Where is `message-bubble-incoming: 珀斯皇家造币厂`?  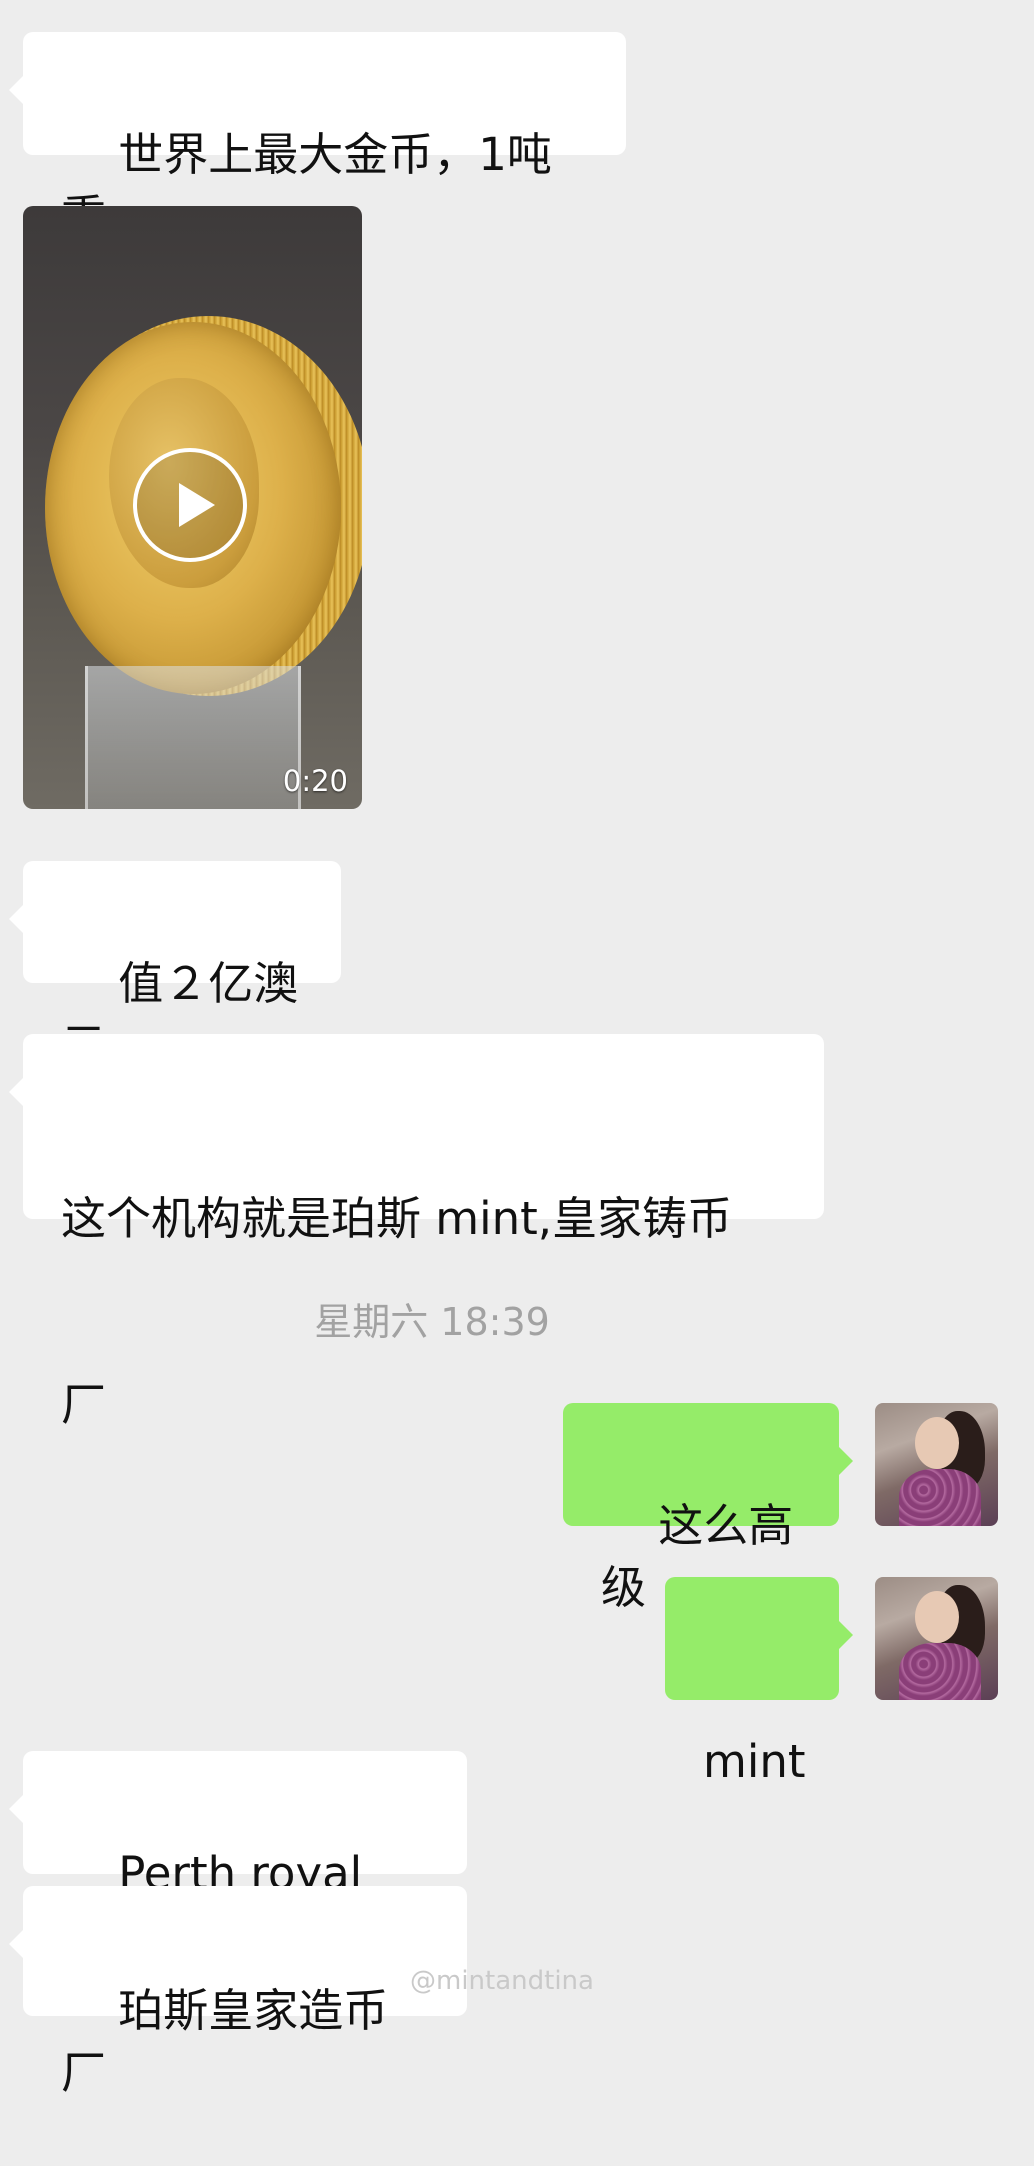 message-bubble-incoming: 珀斯皇家造币厂 is located at coordinates (238, 1992).